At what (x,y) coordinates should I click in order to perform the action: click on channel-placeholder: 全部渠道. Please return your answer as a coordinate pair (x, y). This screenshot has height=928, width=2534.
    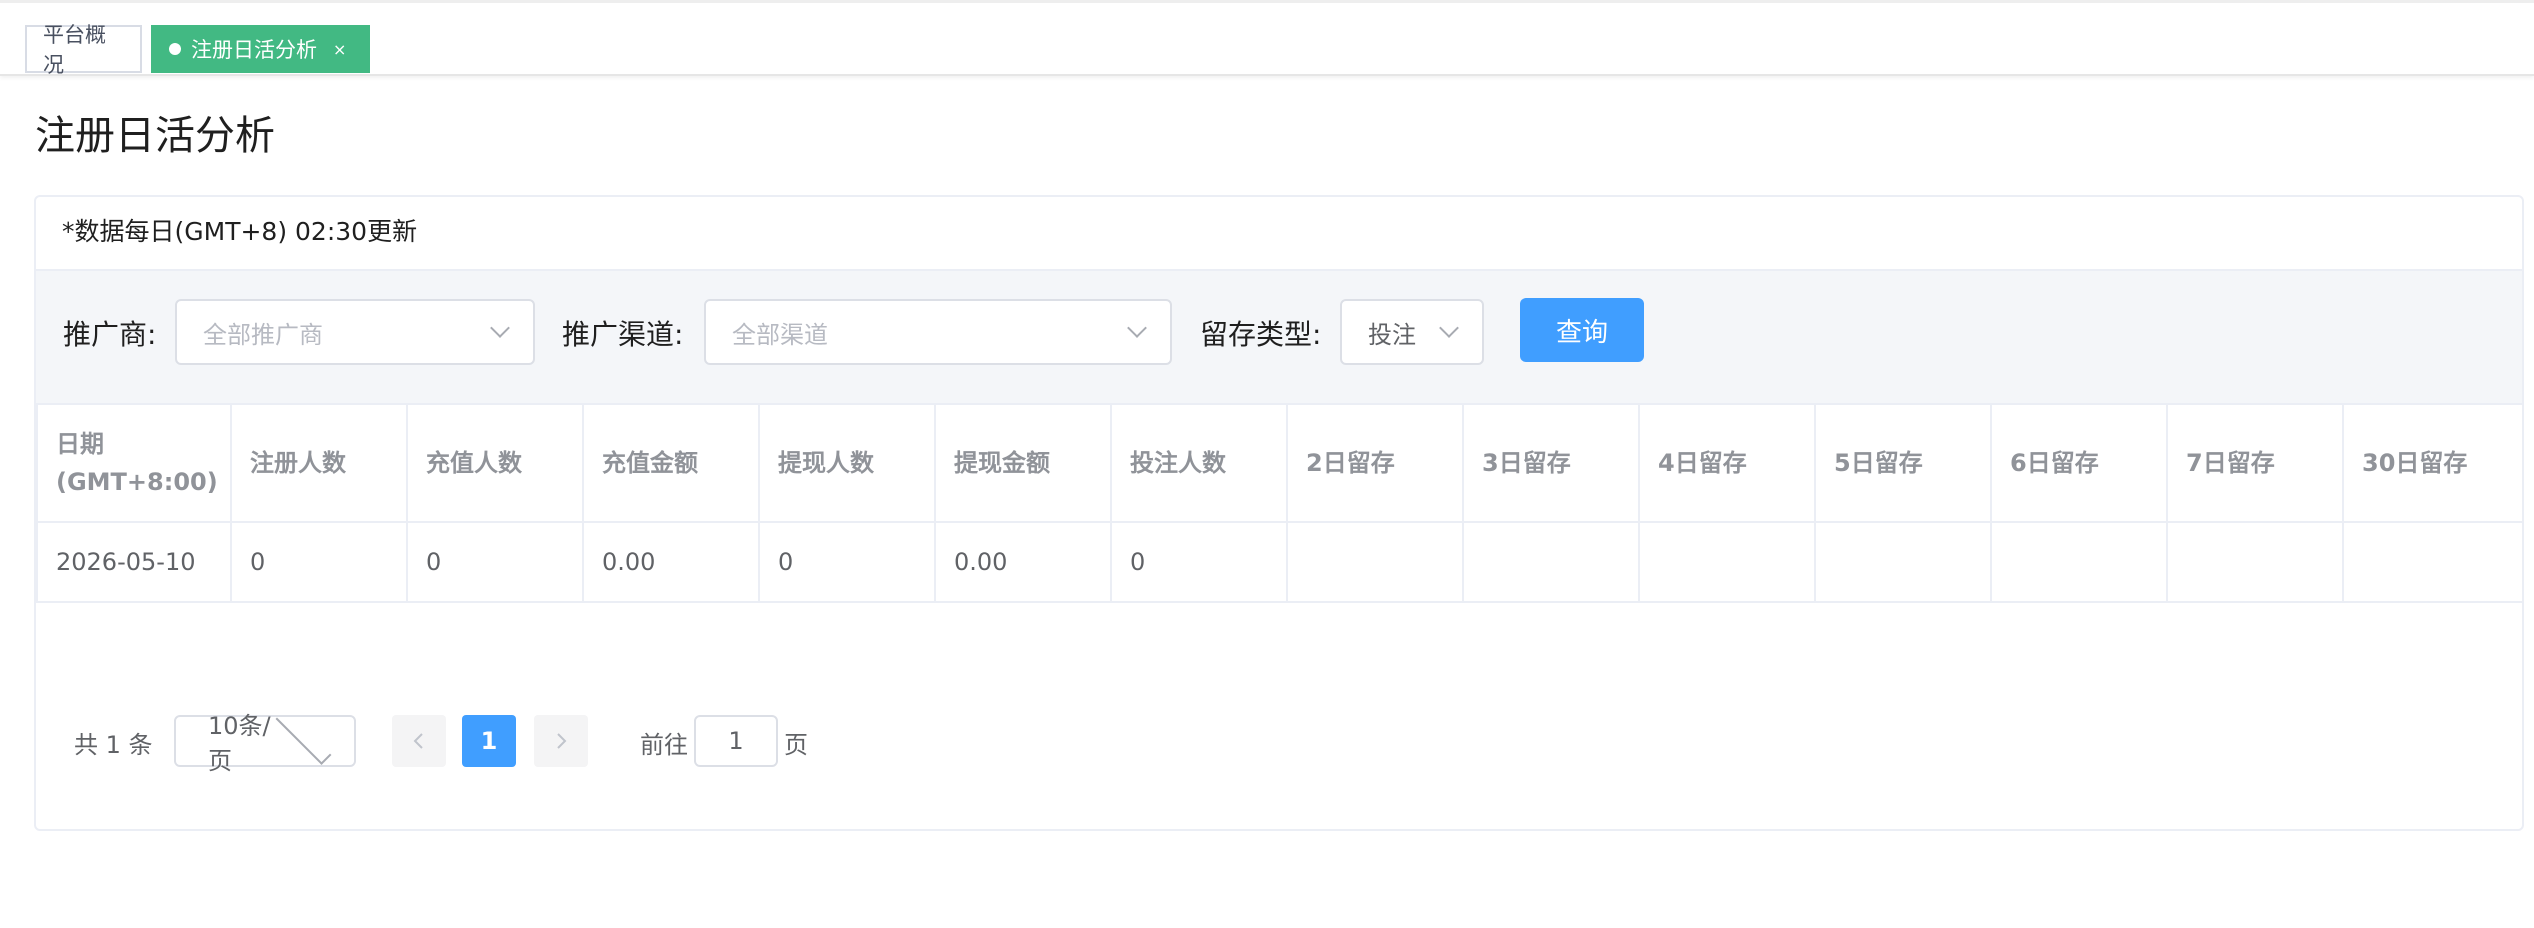
    Looking at the image, I should click on (780, 334).